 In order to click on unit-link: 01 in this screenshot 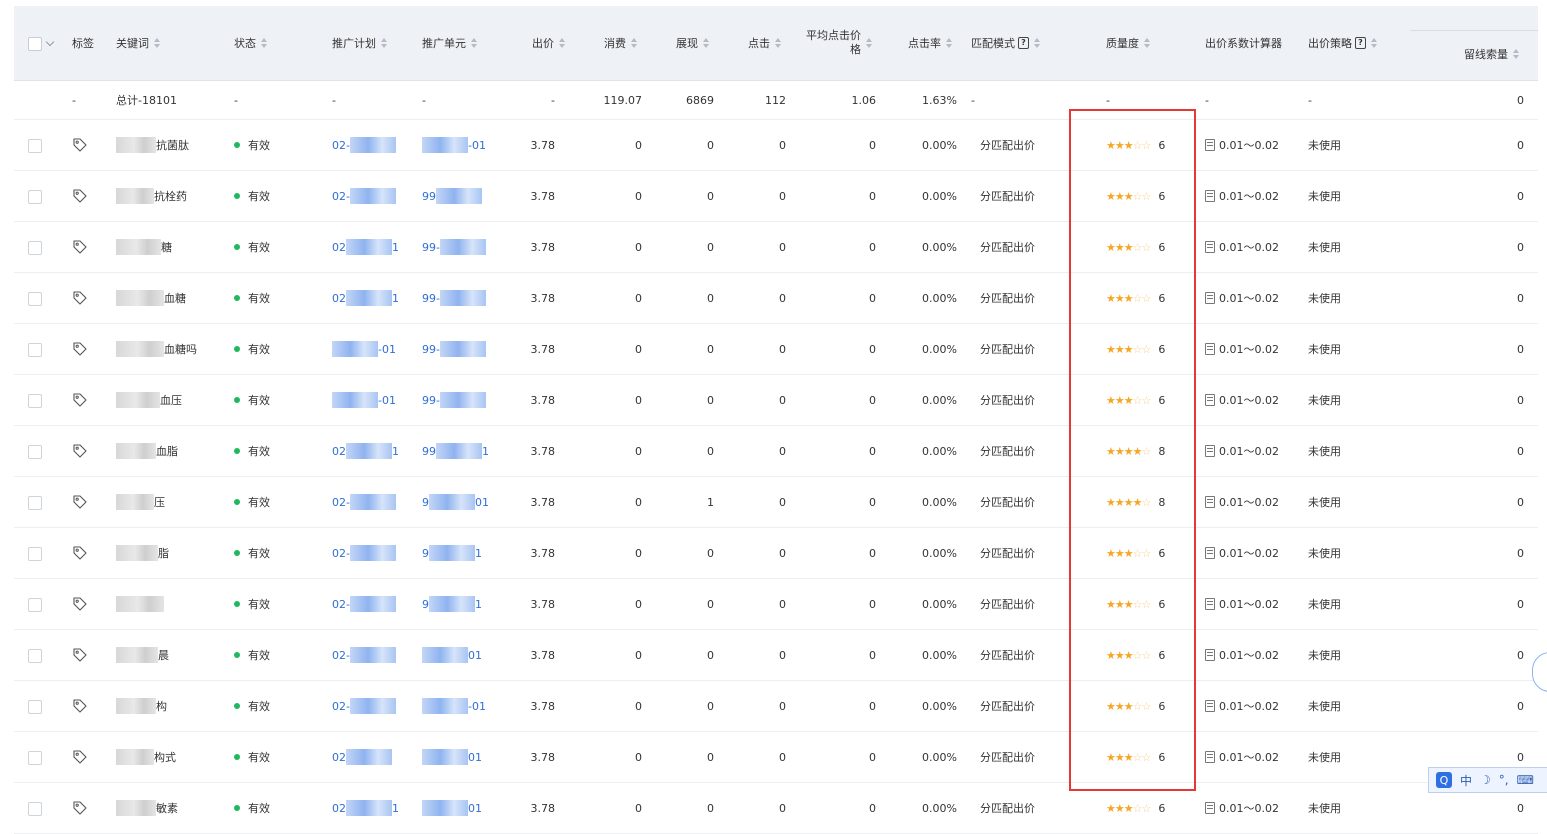, I will do `click(452, 808)`.